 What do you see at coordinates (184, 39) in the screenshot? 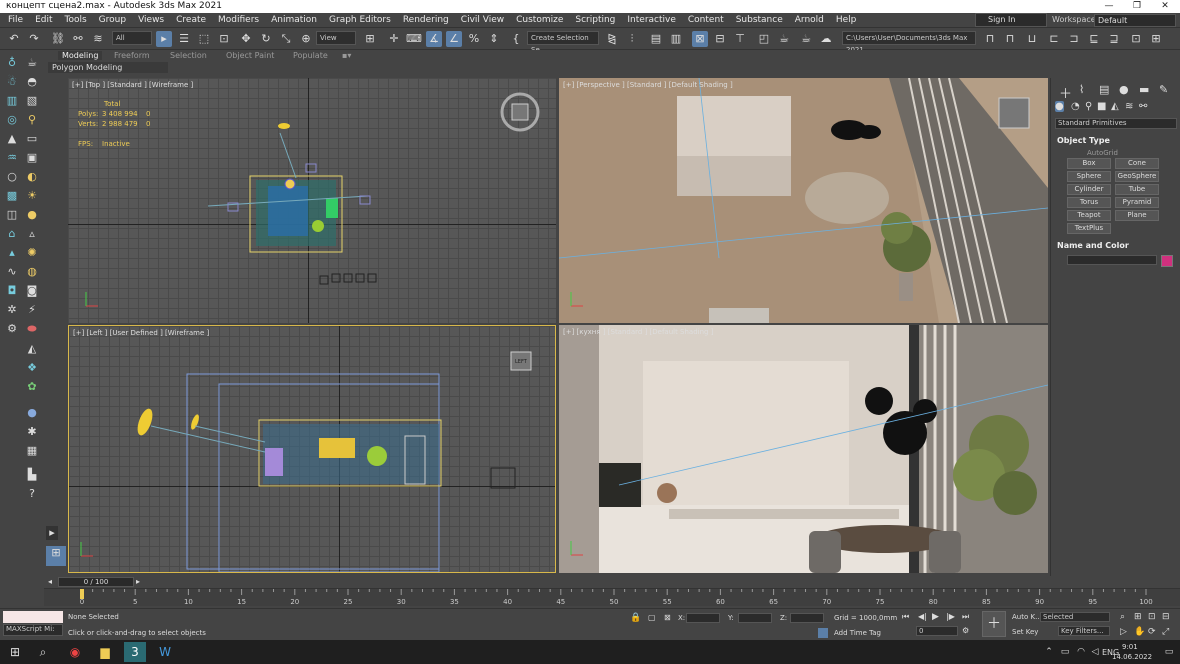
I see `select-by-name-icon: ☰` at bounding box center [184, 39].